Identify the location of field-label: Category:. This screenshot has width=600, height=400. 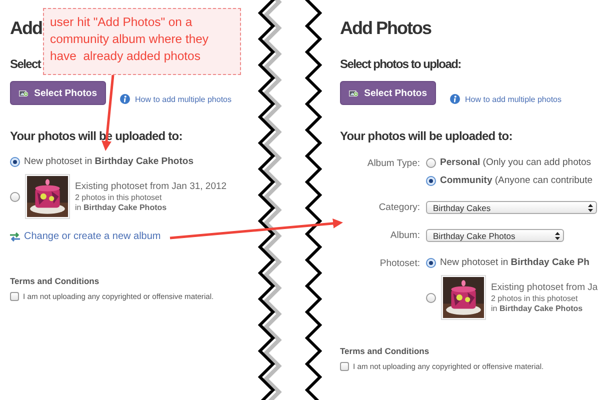
(399, 207).